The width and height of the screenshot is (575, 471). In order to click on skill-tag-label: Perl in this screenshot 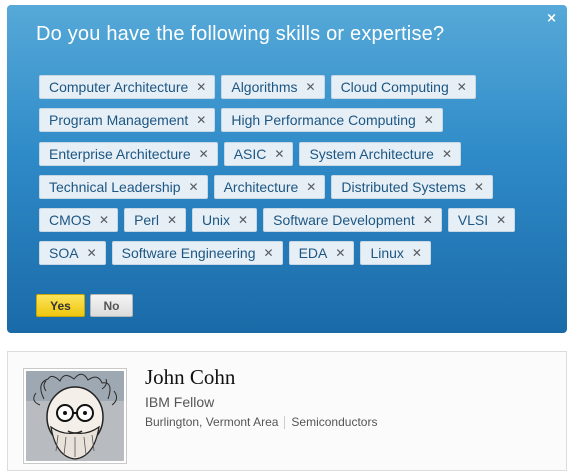, I will do `click(146, 220)`.